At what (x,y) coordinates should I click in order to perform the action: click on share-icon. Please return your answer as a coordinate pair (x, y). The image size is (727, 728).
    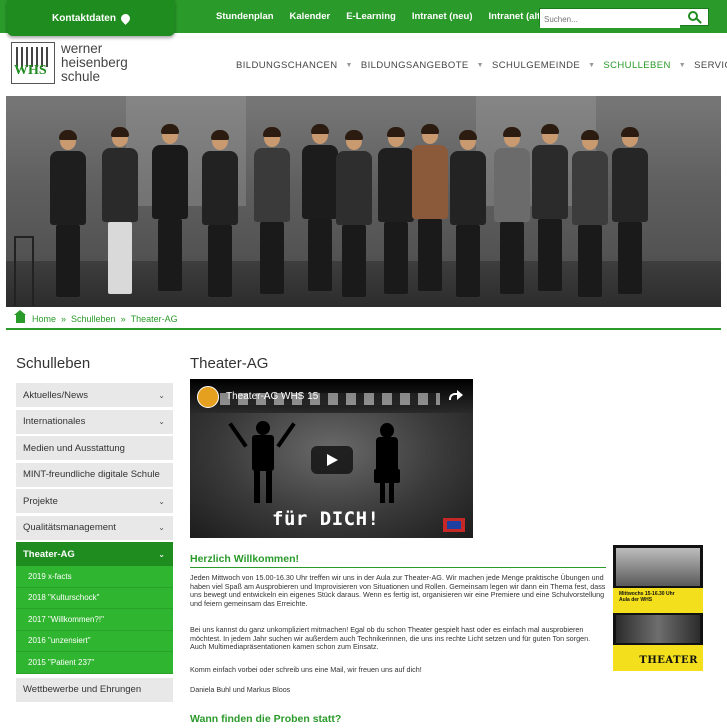
    Looking at the image, I should click on (456, 395).